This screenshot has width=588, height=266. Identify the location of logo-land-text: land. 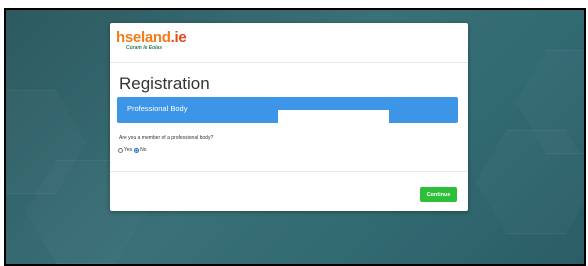
(155, 37).